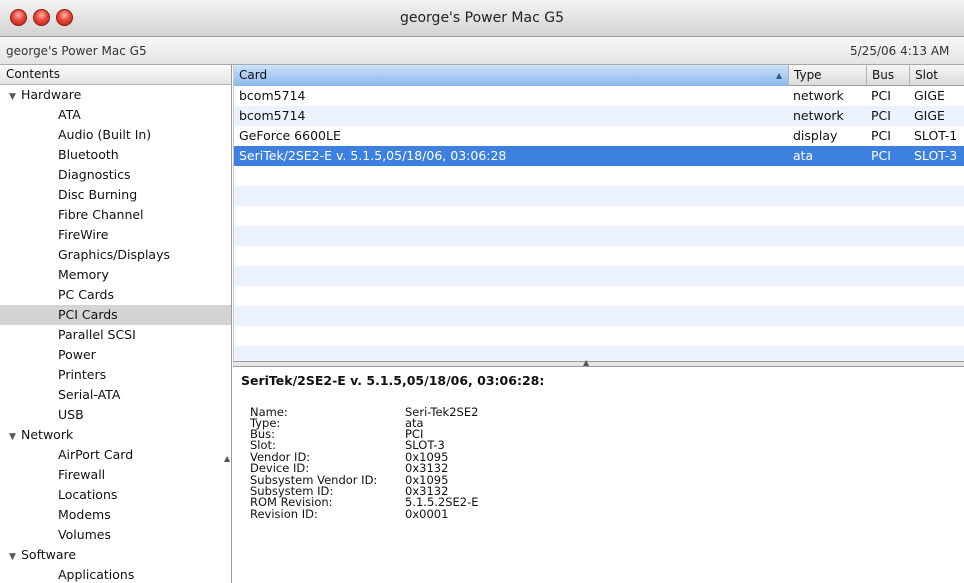  What do you see at coordinates (937, 75) in the screenshot?
I see `column-header-slot: Slot` at bounding box center [937, 75].